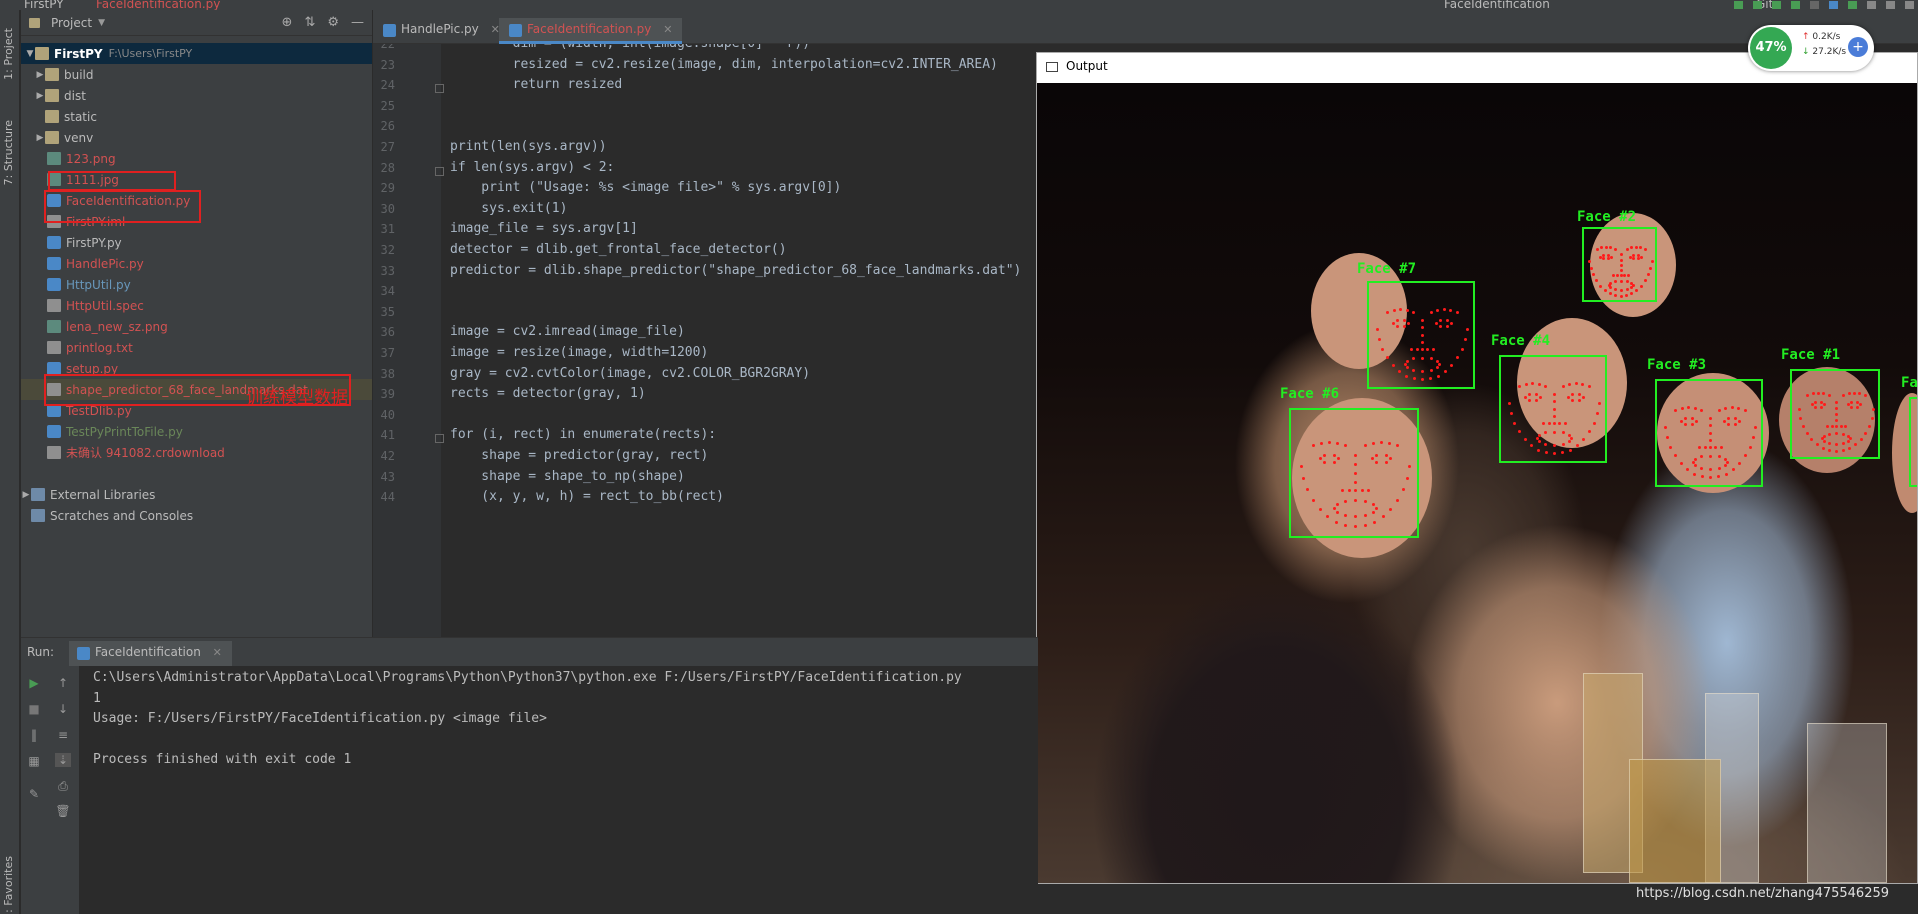  I want to click on tree-item: static, so click(196, 116).